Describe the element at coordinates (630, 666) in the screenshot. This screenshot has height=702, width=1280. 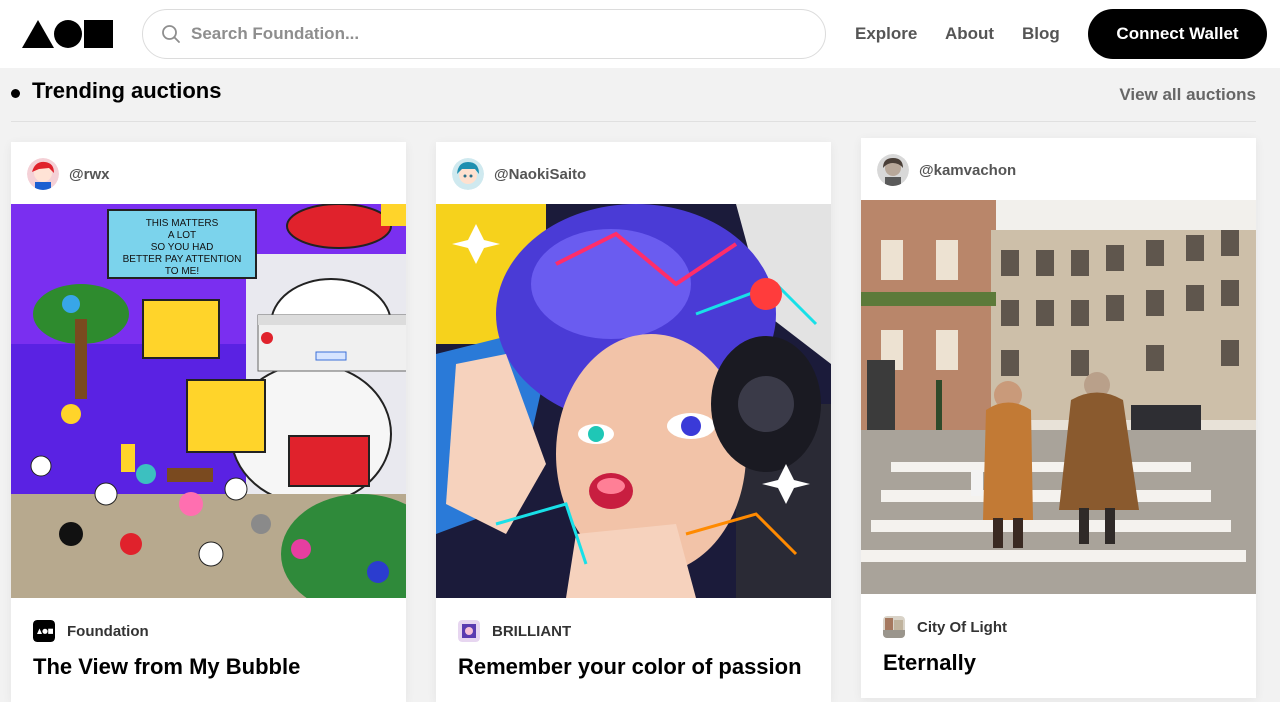
I see `artwork-title: Remember your color of passion` at that location.